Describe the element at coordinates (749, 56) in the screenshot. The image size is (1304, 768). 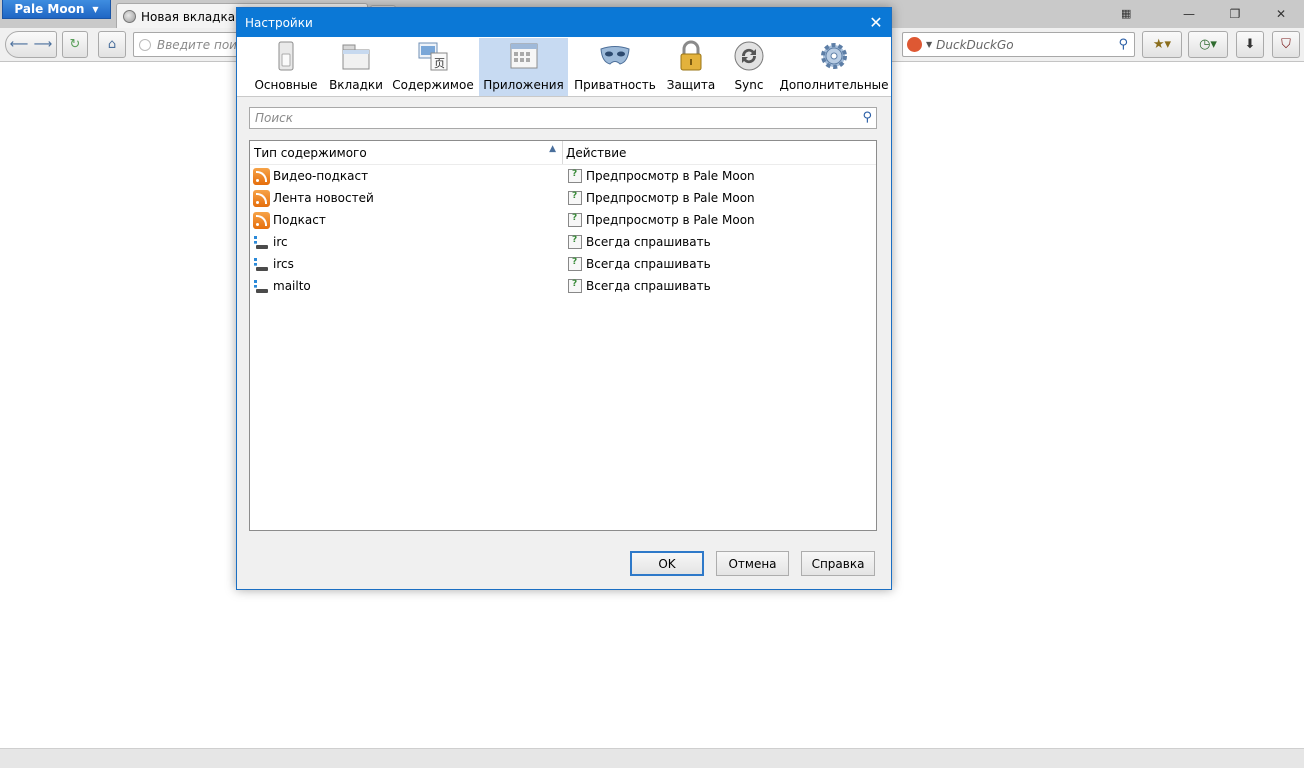
I see `sync-icon` at that location.